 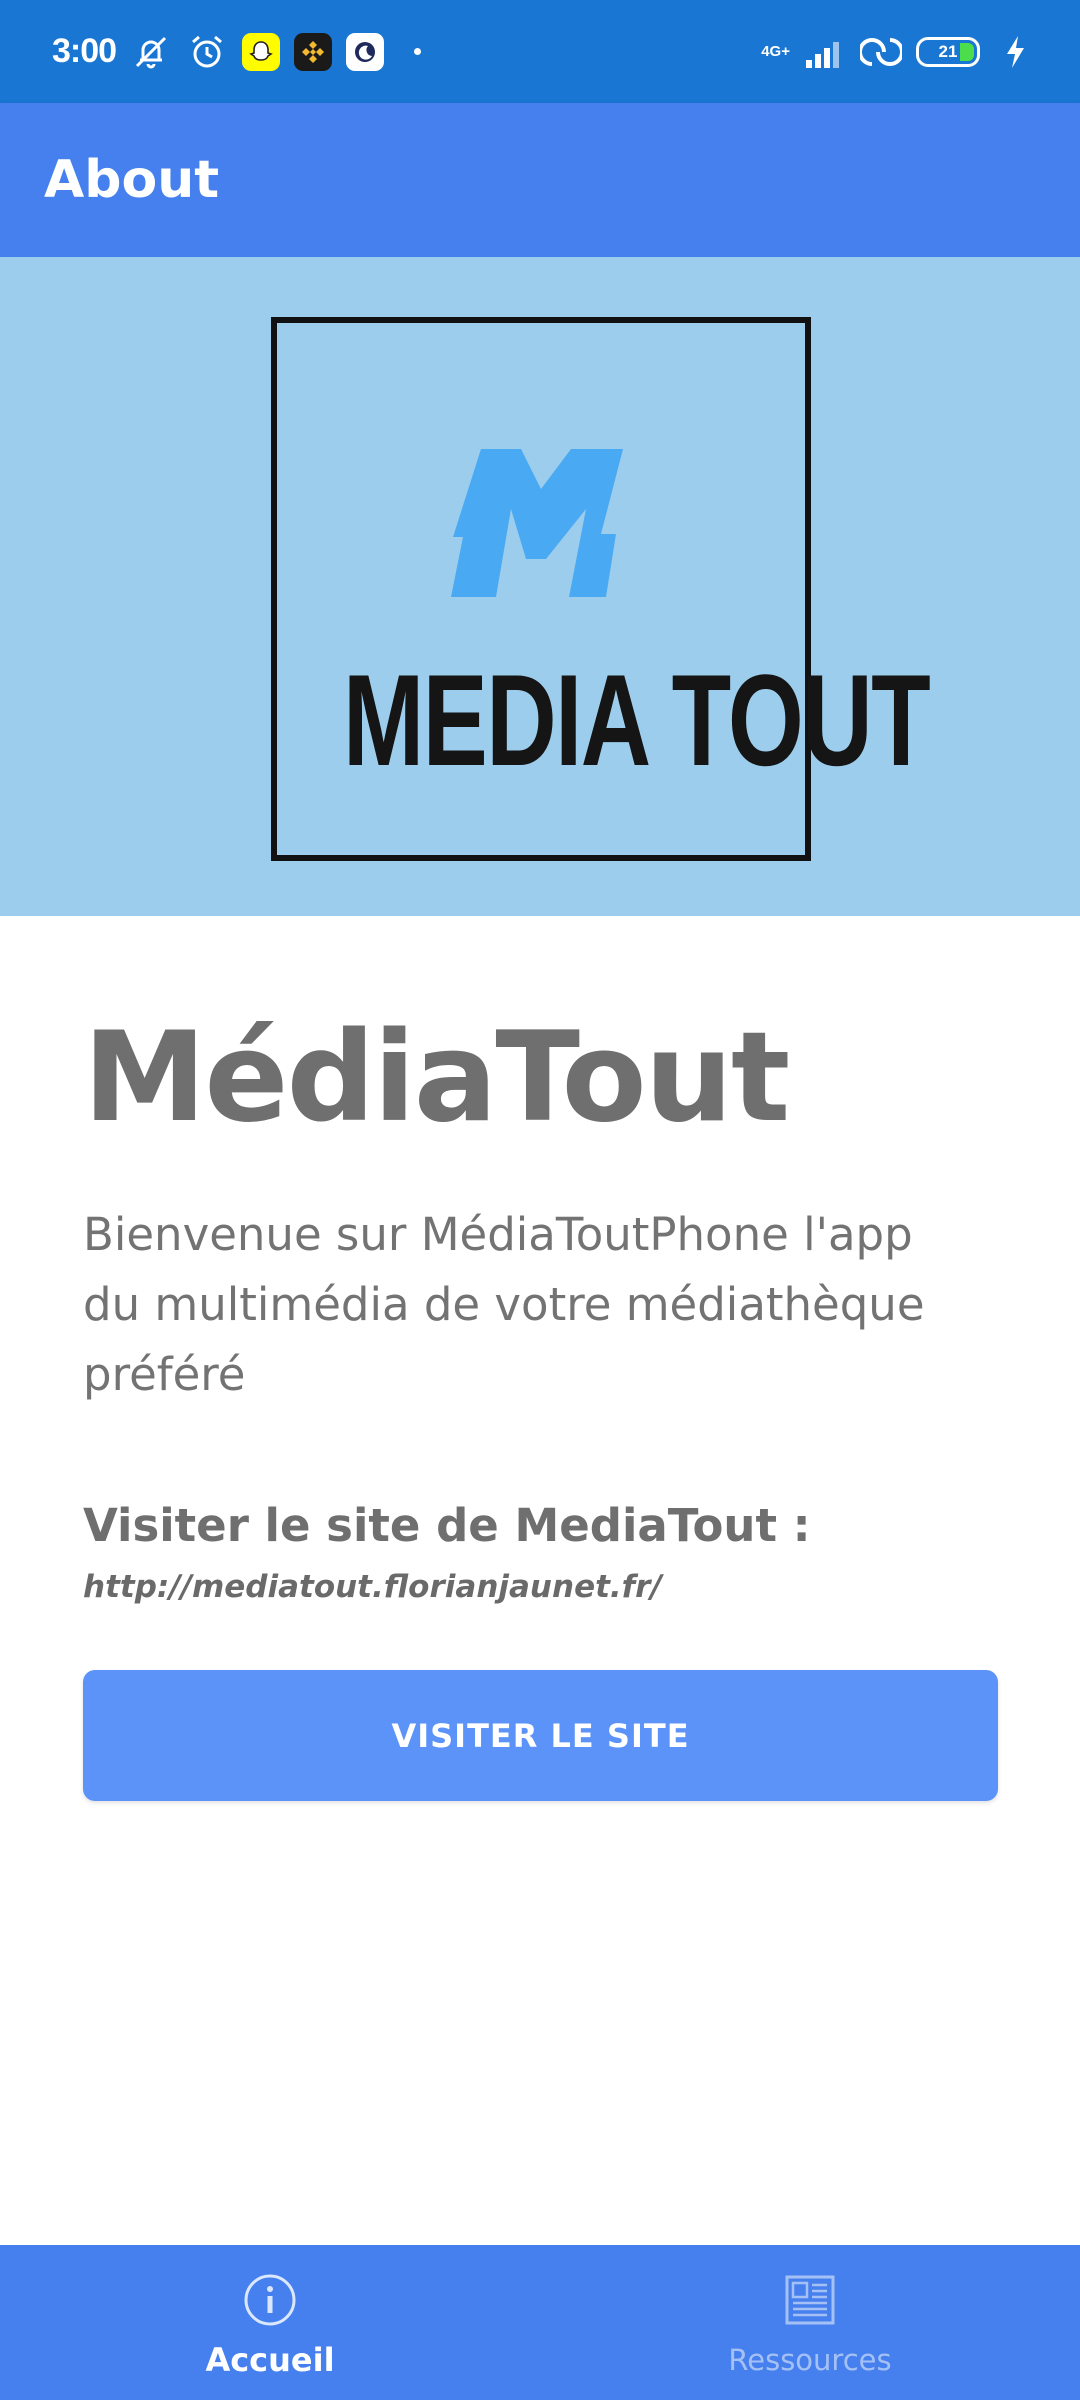 What do you see at coordinates (270, 2360) in the screenshot?
I see `nav-label-accueil: Accueil` at bounding box center [270, 2360].